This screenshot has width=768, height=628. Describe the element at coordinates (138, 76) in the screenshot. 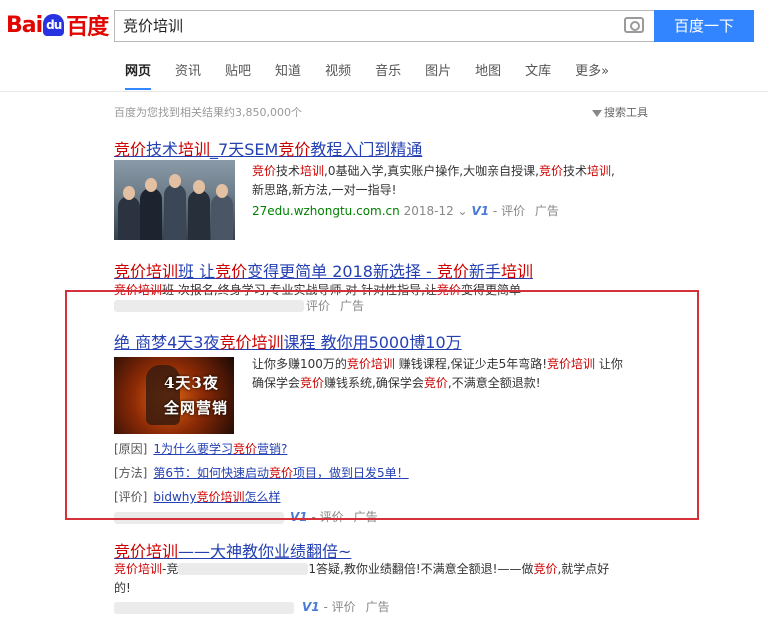

I see `tab-web: 网页` at that location.